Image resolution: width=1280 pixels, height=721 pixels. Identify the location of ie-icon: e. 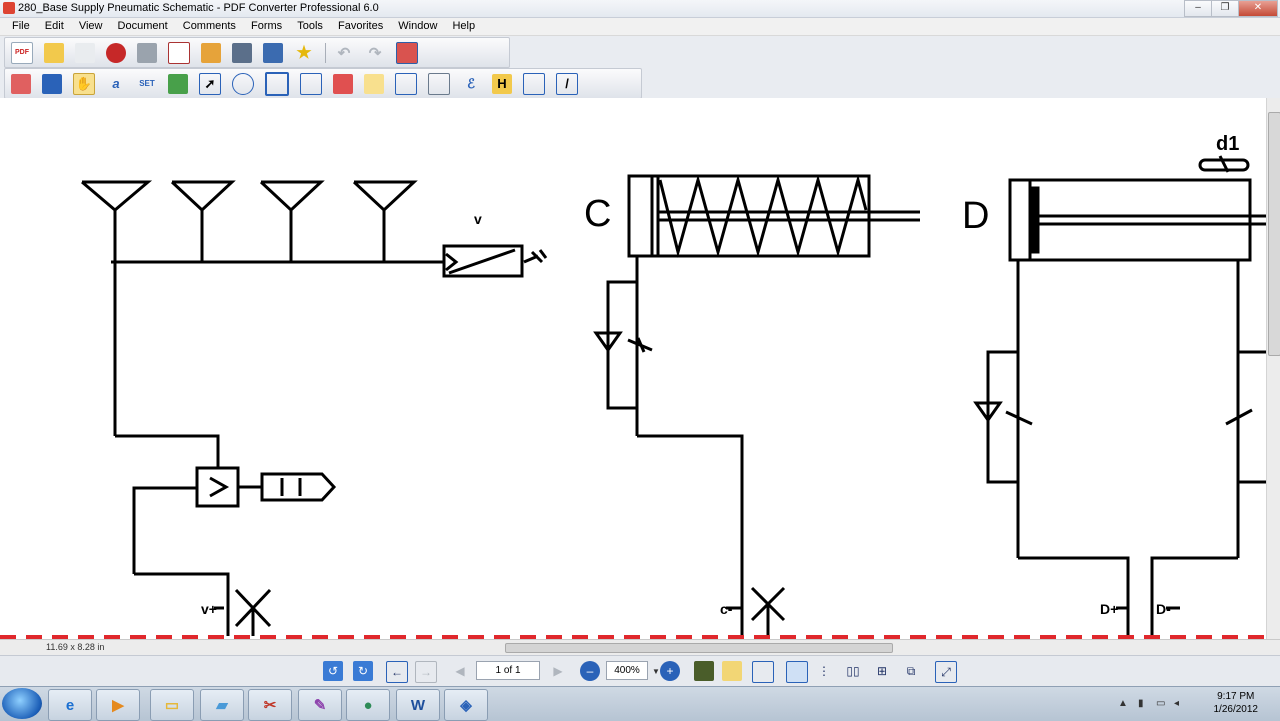
(70, 705).